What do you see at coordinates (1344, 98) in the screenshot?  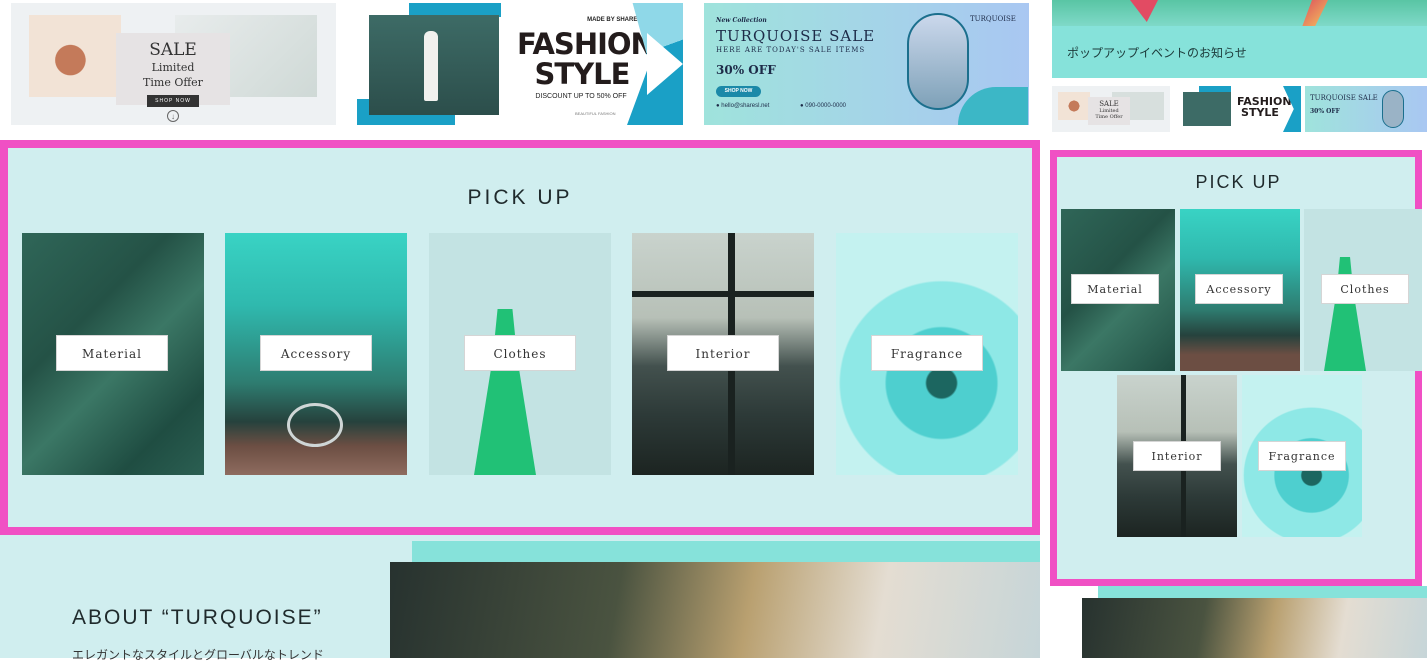 I see `thumb-turquoise-title: TURQUOISE SALE` at bounding box center [1344, 98].